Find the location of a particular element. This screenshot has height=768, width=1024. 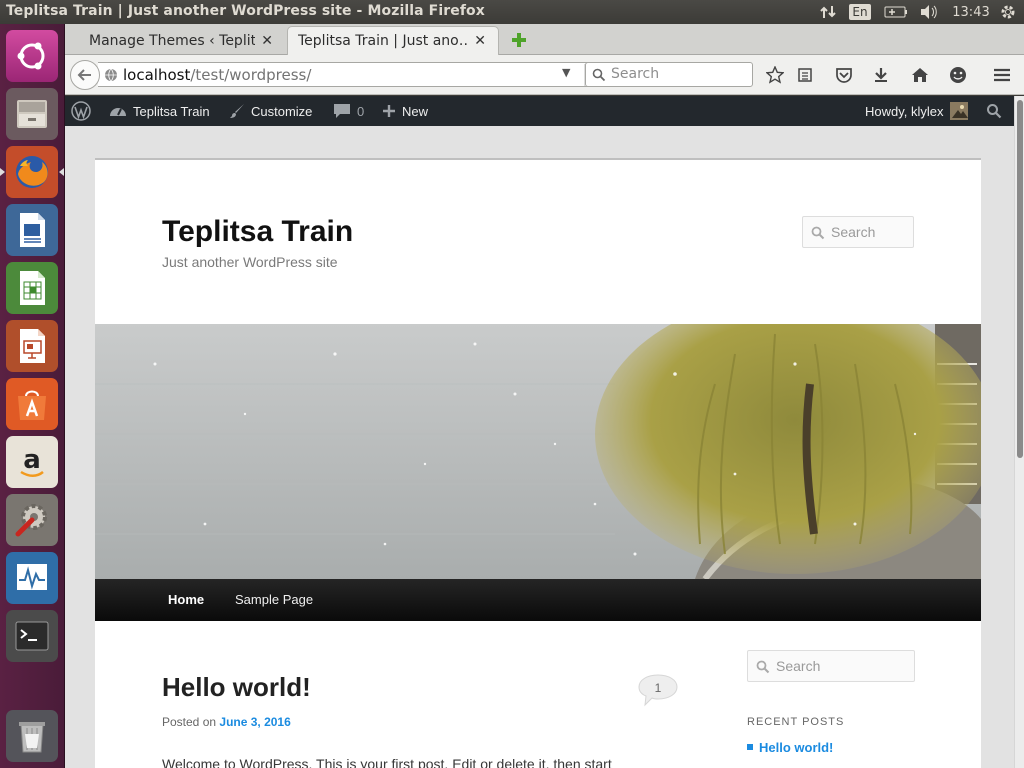

site-title: Teplitsa Train is located at coordinates (257, 232).